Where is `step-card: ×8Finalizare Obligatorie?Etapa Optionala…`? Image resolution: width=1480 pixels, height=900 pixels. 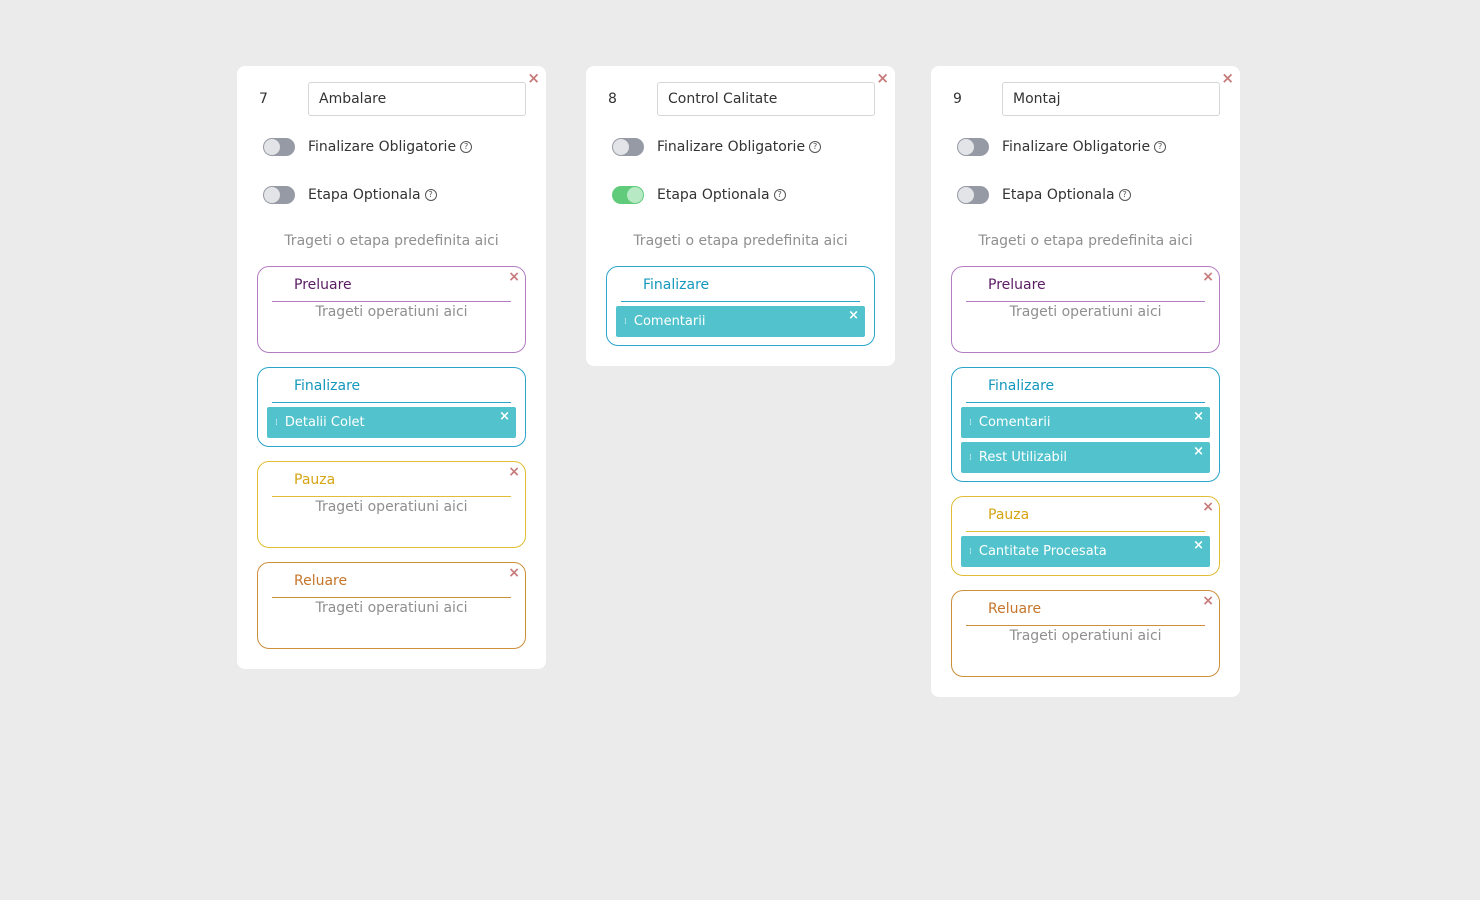 step-card: ×8Finalizare Obligatorie?Etapa Optionala… is located at coordinates (740, 216).